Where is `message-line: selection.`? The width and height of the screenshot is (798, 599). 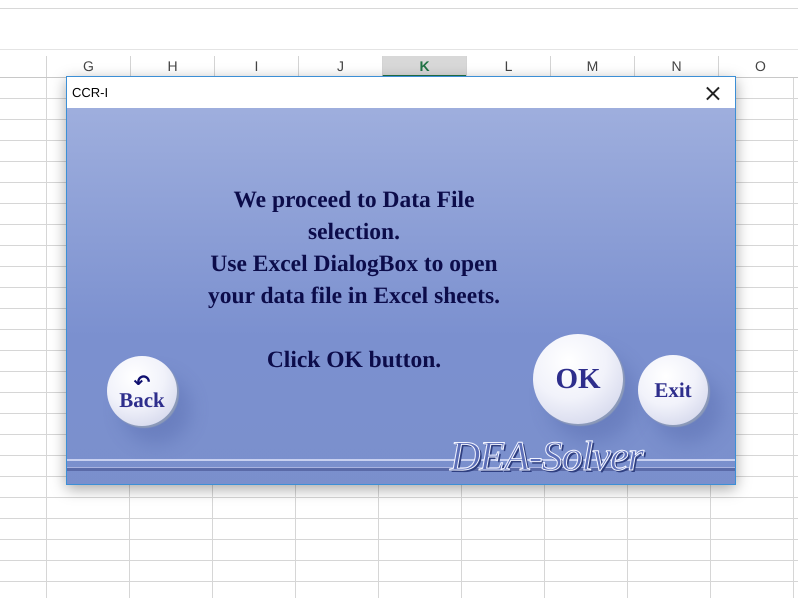
message-line: selection. is located at coordinates (354, 232).